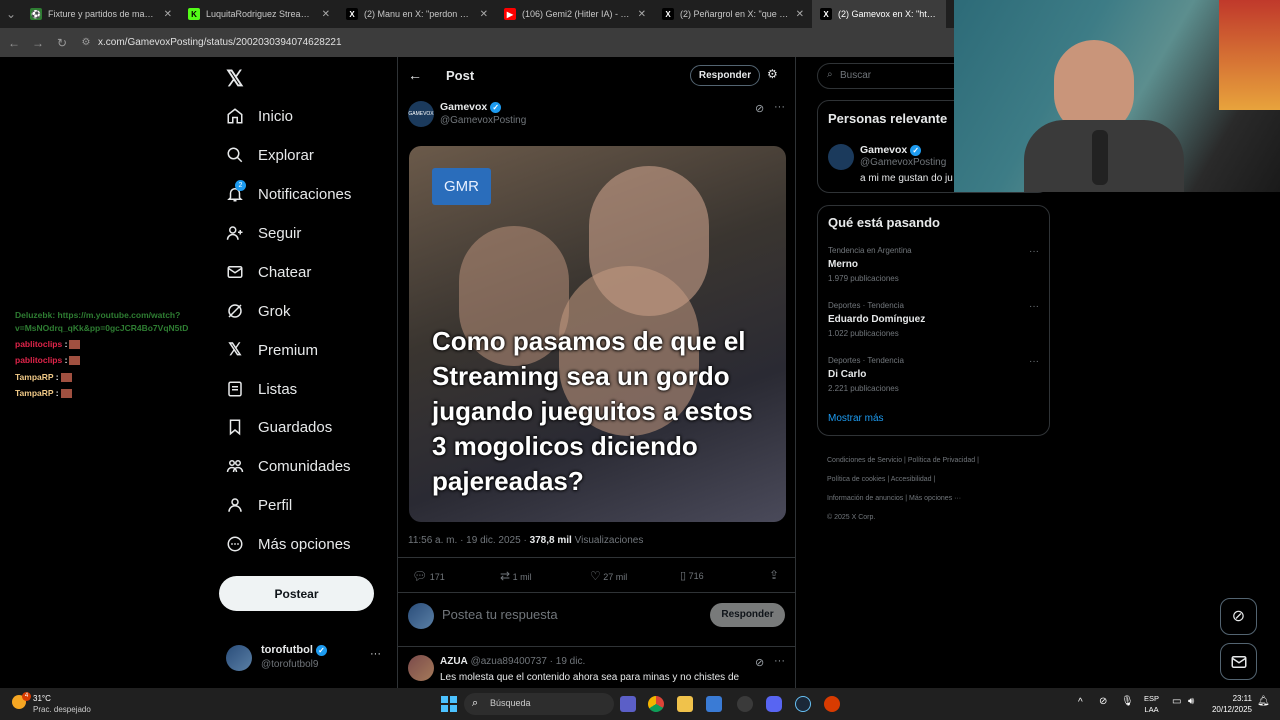 This screenshot has width=1280, height=720. What do you see at coordinates (1151, 704) in the screenshot?
I see `language-indicator: ESP LAA` at bounding box center [1151, 704].